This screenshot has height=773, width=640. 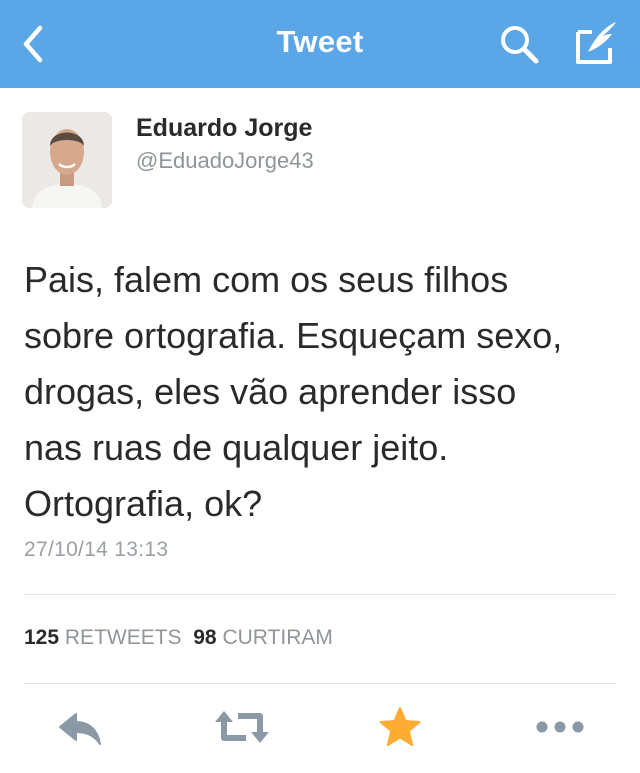 I want to click on more-icon, so click(x=560, y=727).